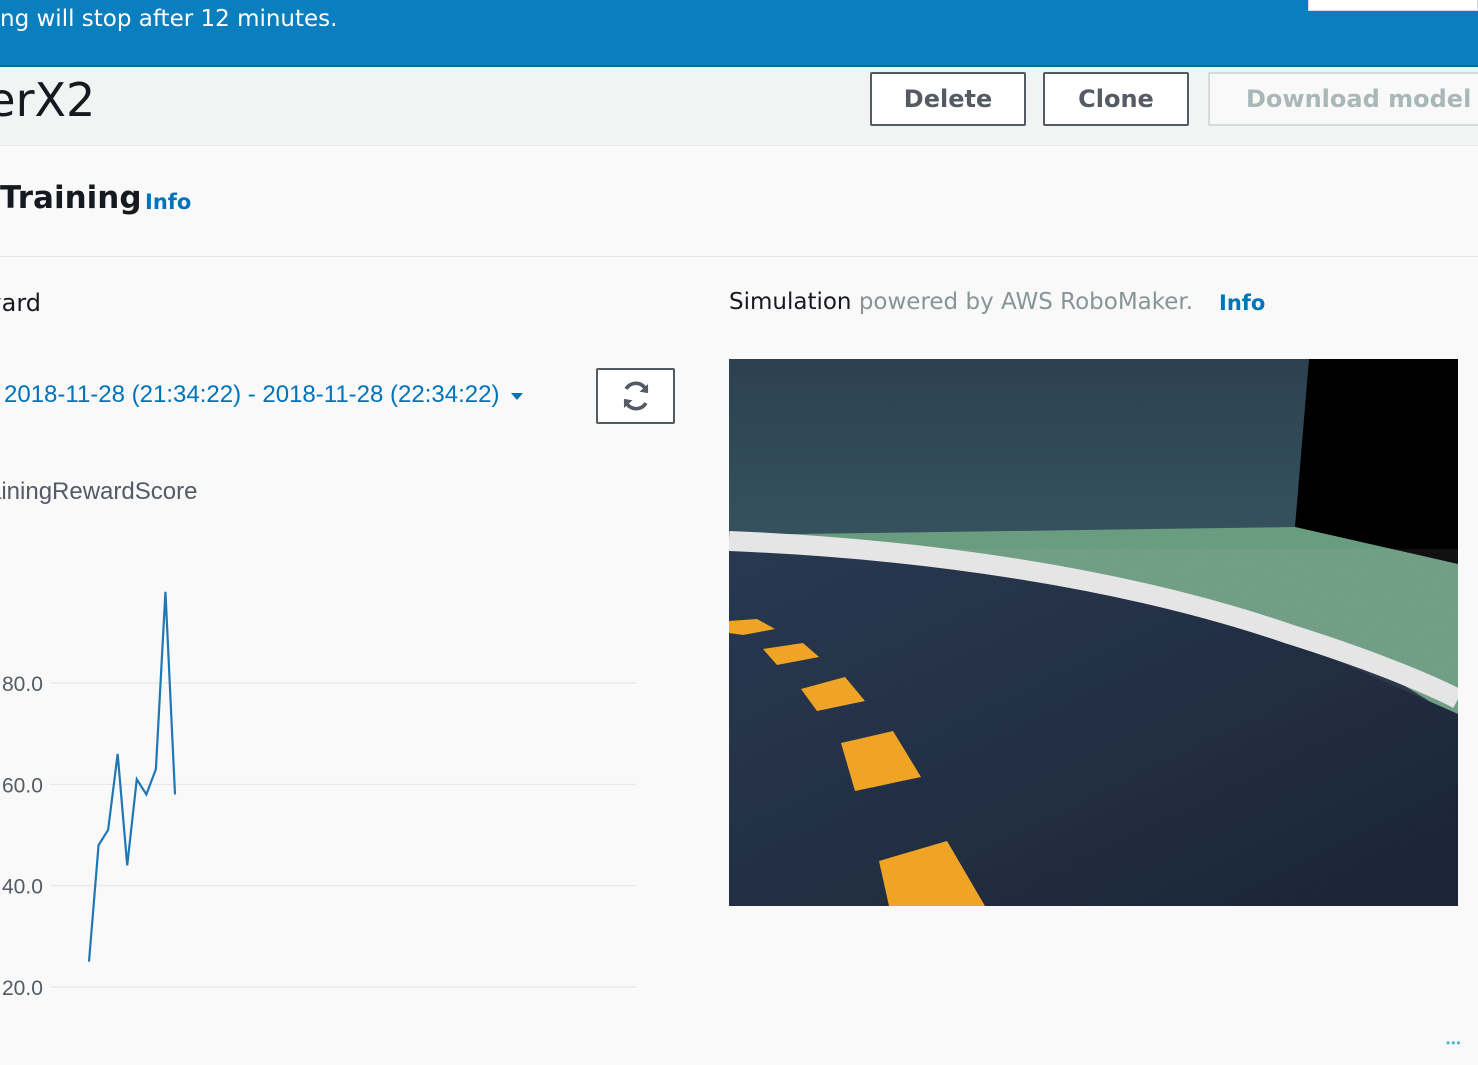  Describe the element at coordinates (948, 99) in the screenshot. I see `delete-button: Delete` at that location.